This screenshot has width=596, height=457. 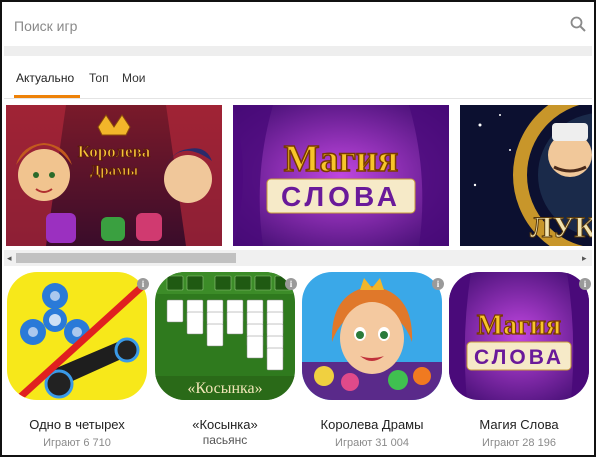 I want to click on game-players-count: Играют 31 004, so click(x=372, y=443).